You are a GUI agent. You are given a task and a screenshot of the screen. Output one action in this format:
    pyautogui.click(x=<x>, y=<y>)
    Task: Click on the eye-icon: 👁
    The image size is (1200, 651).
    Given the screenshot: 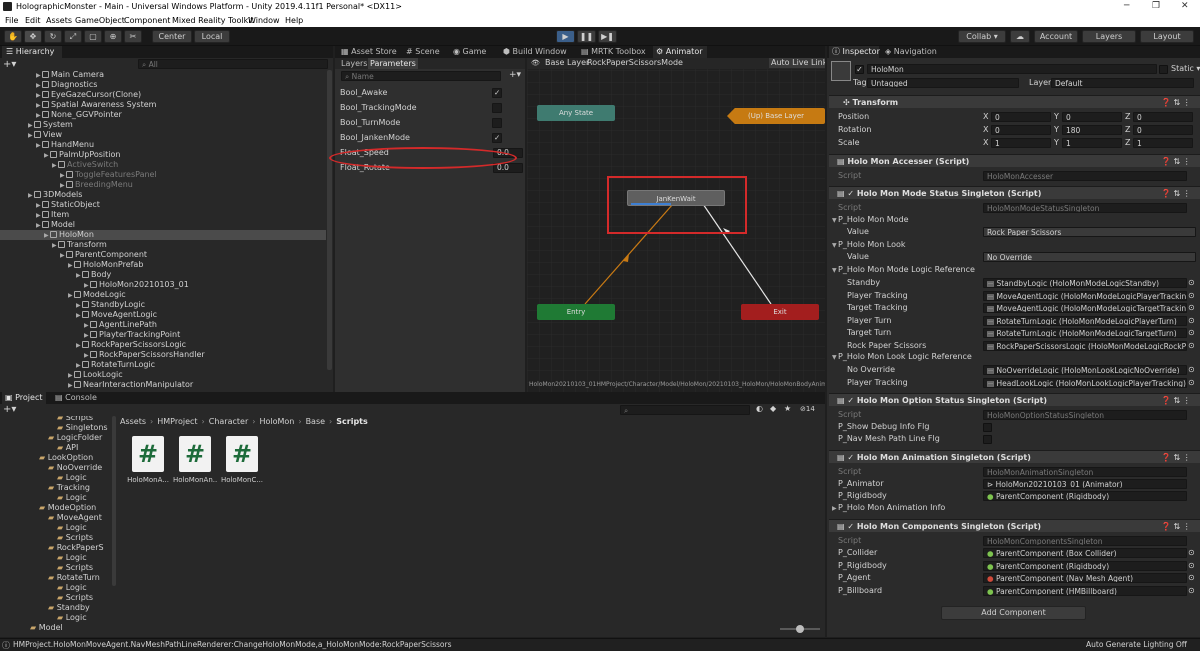 What is the action you would take?
    pyautogui.click(x=535, y=63)
    